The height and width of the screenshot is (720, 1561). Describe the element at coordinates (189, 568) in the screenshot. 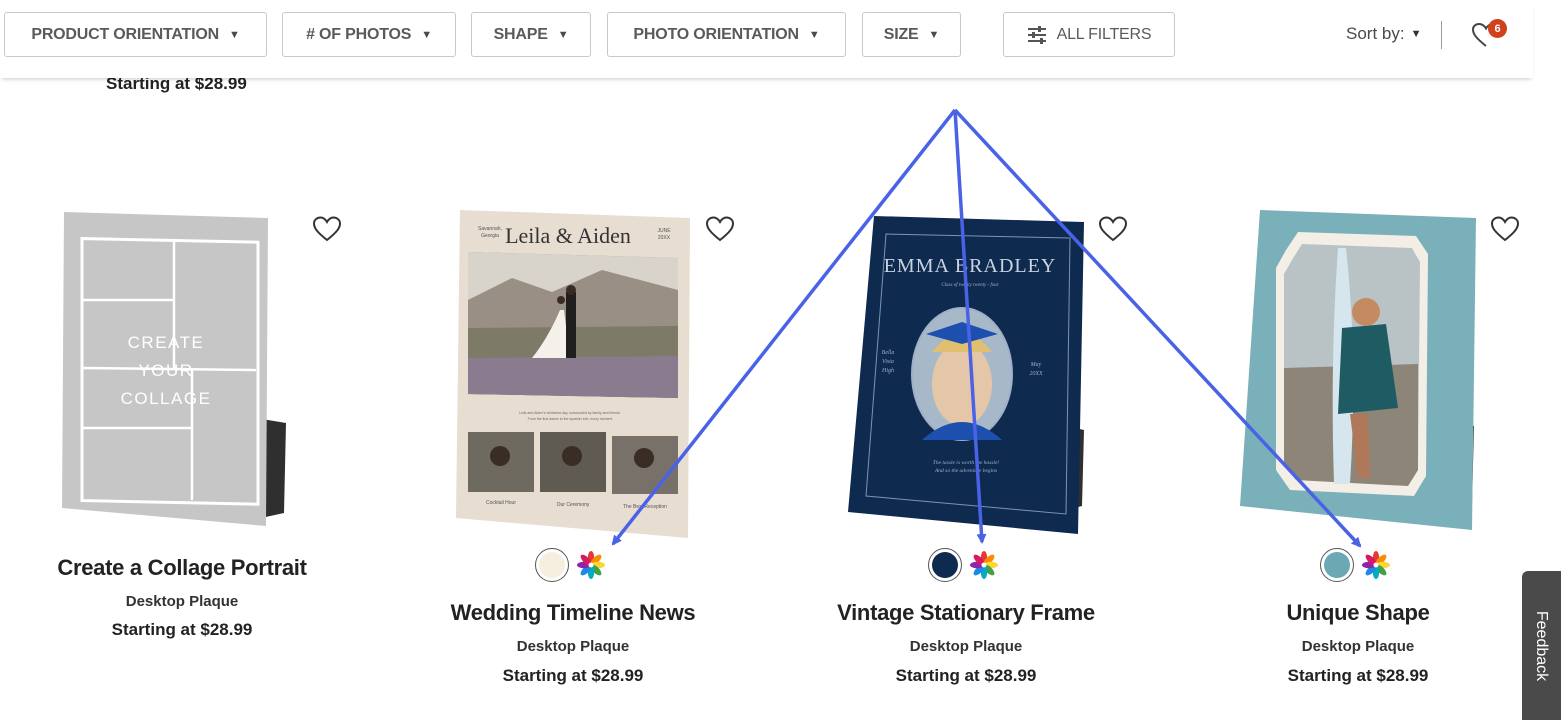

I see `product-title: Create a Collage Portrait` at that location.